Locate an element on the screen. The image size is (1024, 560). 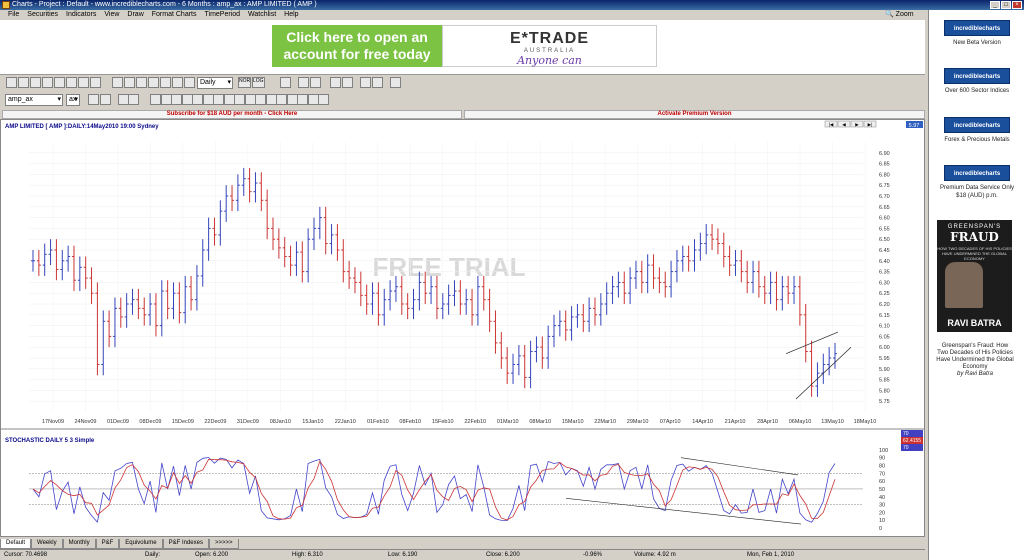
price-x-tick-label: 22Feb10 is located at coordinates (475, 422).